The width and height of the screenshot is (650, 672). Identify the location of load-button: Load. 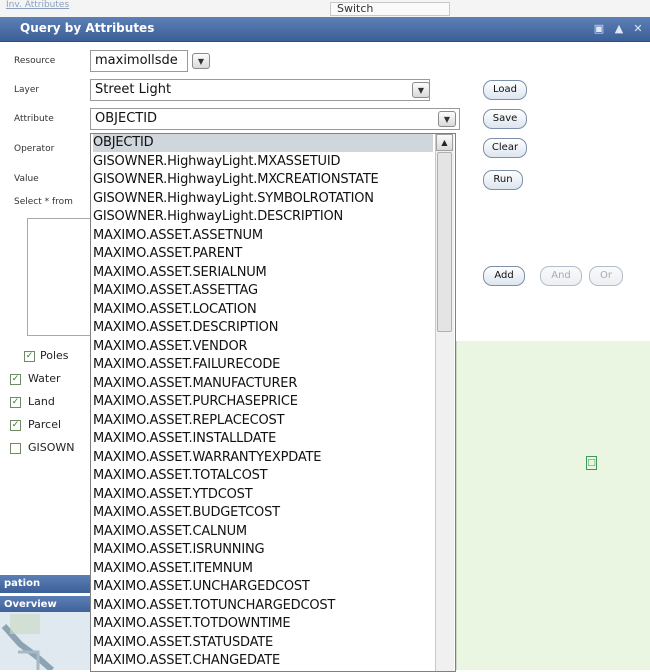
(505, 90).